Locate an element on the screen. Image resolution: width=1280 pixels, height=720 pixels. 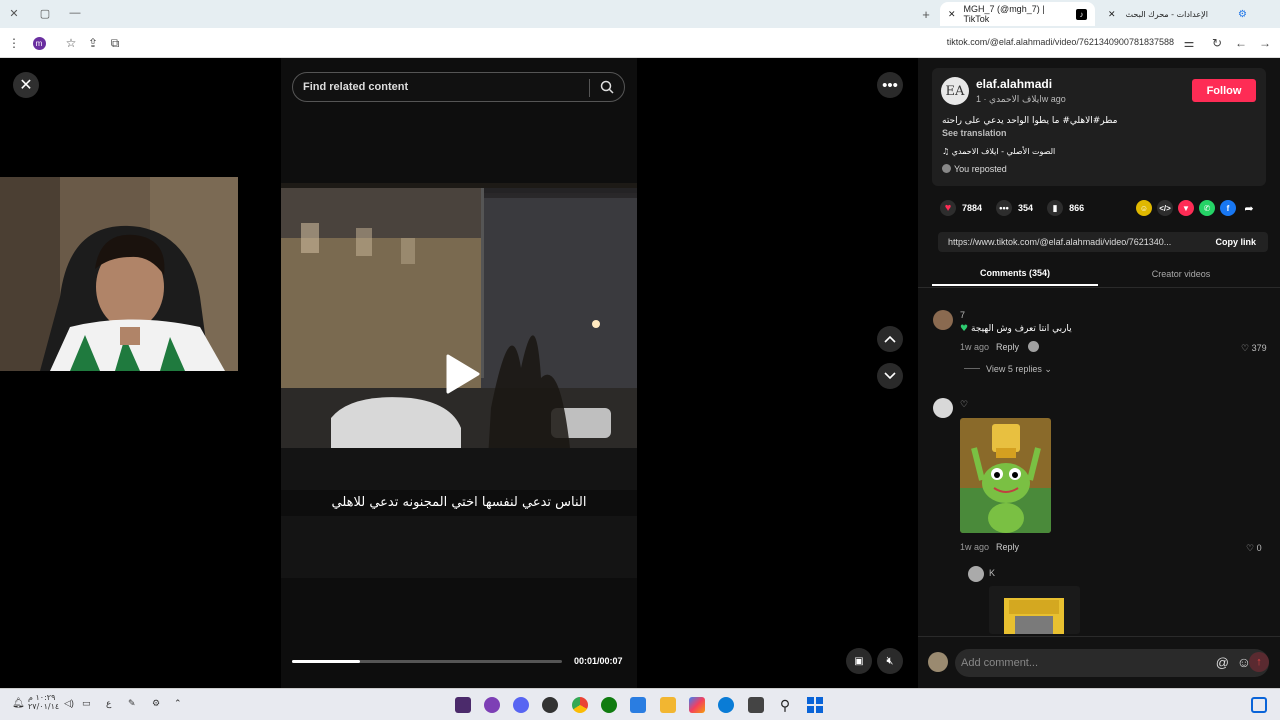
tab-comments: Comments (354) is located at coordinates (1015, 274).